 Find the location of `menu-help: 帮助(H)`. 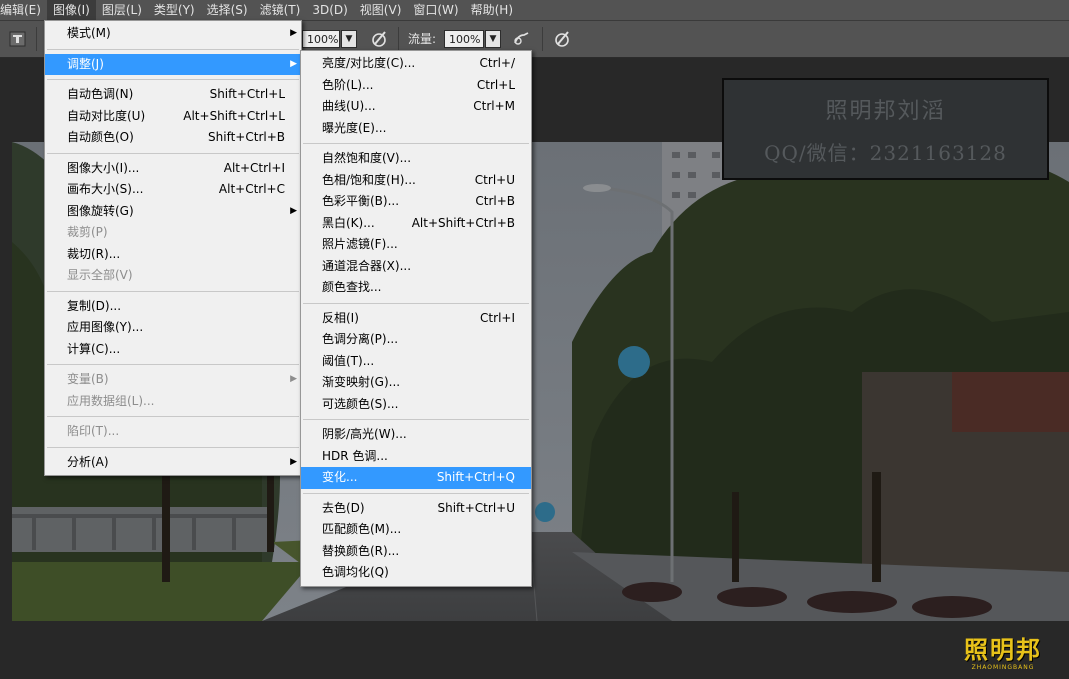

menu-help: 帮助(H) is located at coordinates (492, 10).